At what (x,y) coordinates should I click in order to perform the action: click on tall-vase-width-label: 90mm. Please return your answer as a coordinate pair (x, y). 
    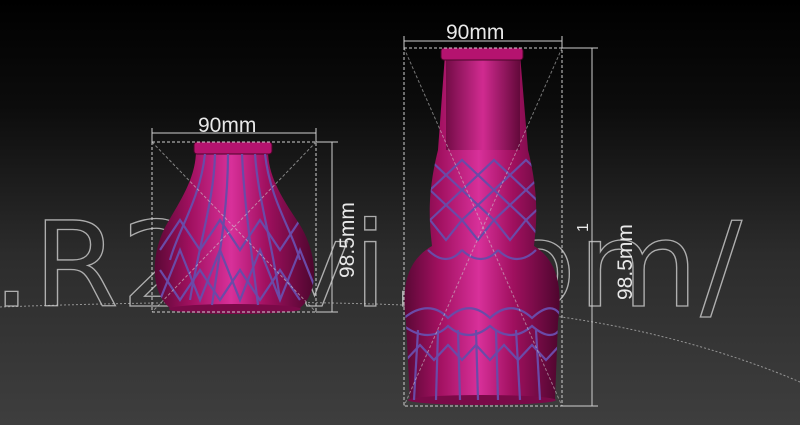
    Looking at the image, I should click on (475, 32).